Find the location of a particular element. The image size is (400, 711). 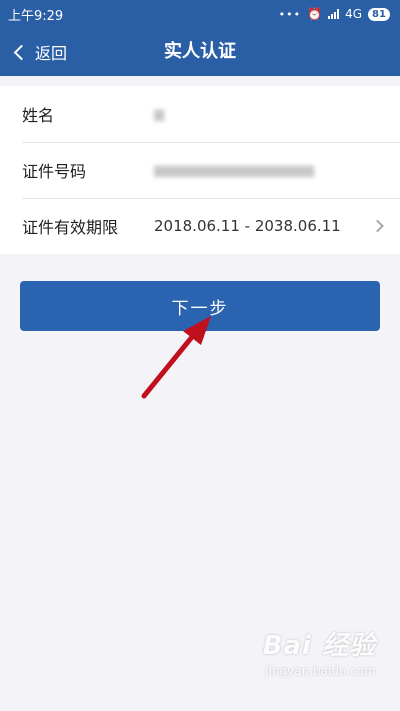

signal-icon is located at coordinates (334, 14).